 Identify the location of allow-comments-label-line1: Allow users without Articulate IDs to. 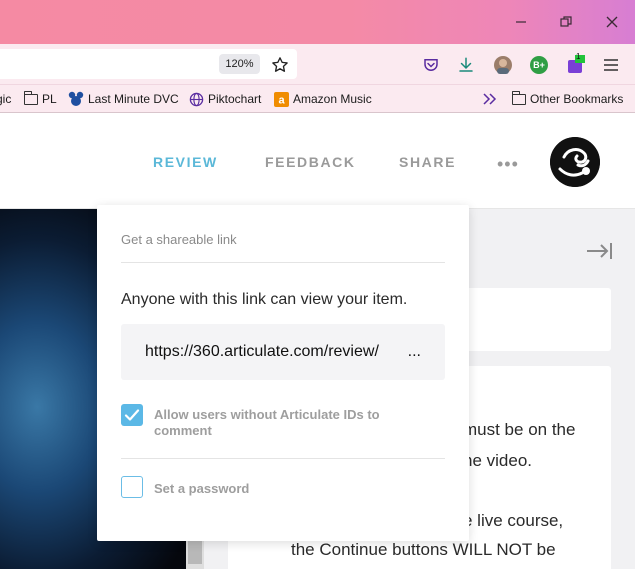
(267, 414).